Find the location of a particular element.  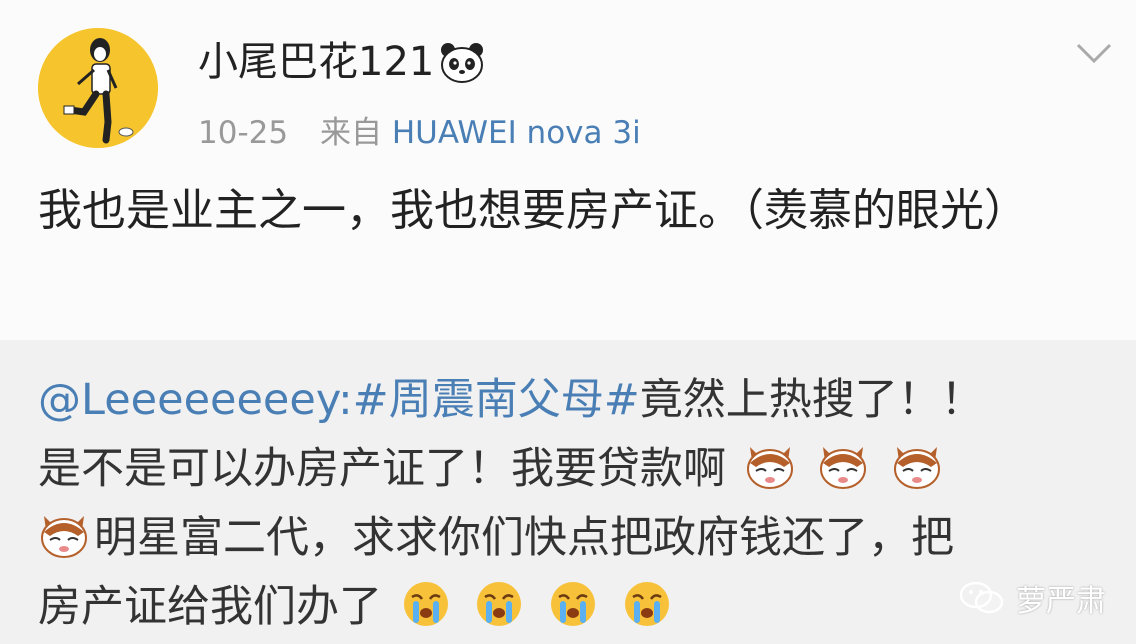

user-avatar is located at coordinates (98, 88).